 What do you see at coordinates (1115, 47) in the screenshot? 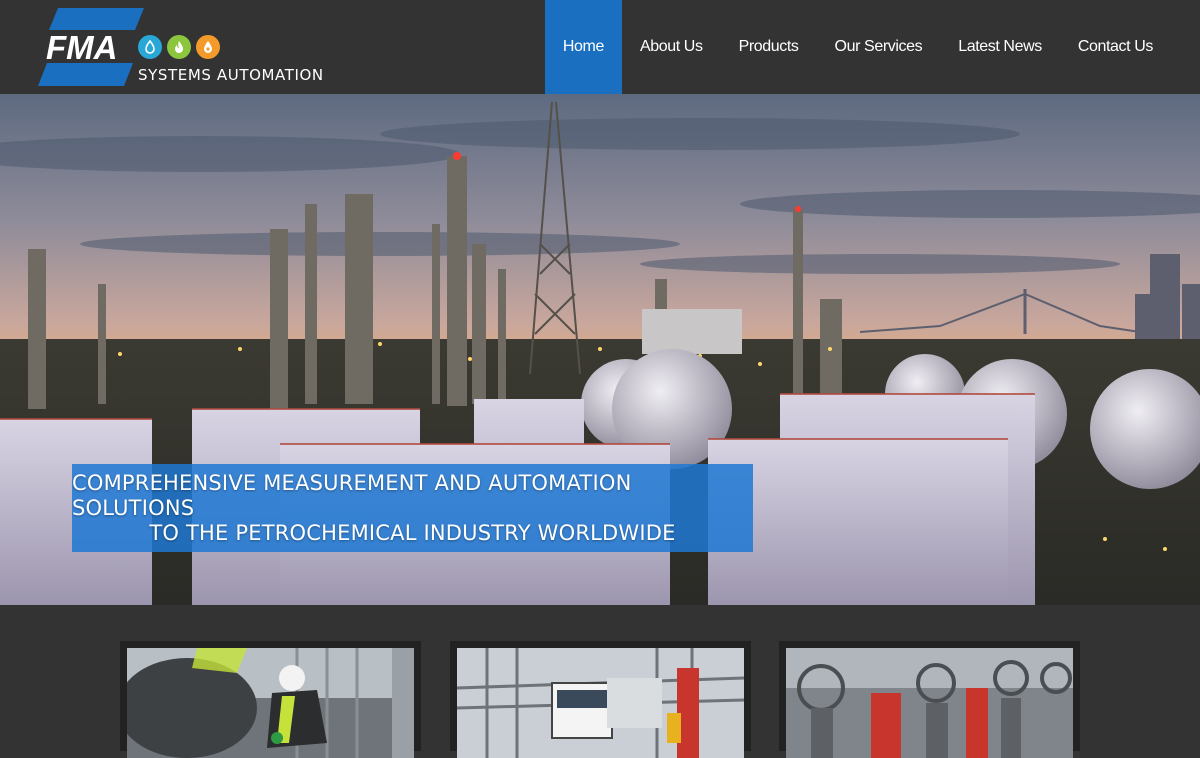
I see `nav-contact-us: Contact Us` at bounding box center [1115, 47].